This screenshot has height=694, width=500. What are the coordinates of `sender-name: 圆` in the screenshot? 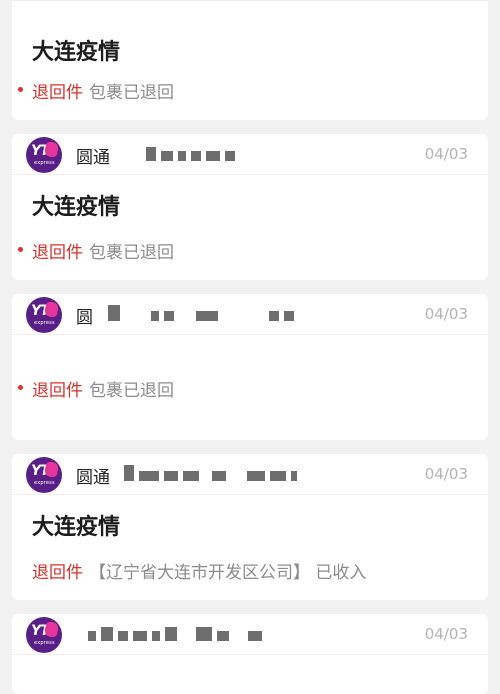 It's located at (84, 318).